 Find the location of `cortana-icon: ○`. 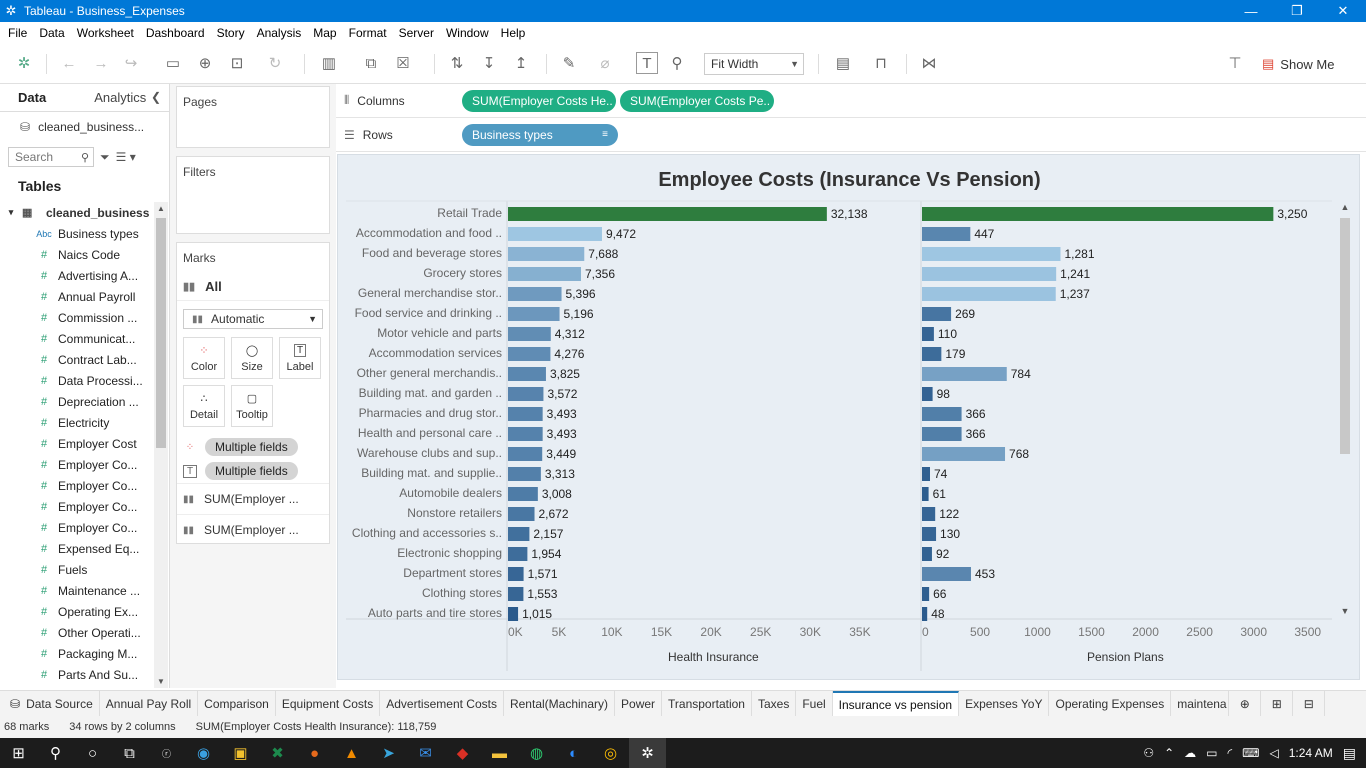

cortana-icon: ○ is located at coordinates (92, 753).